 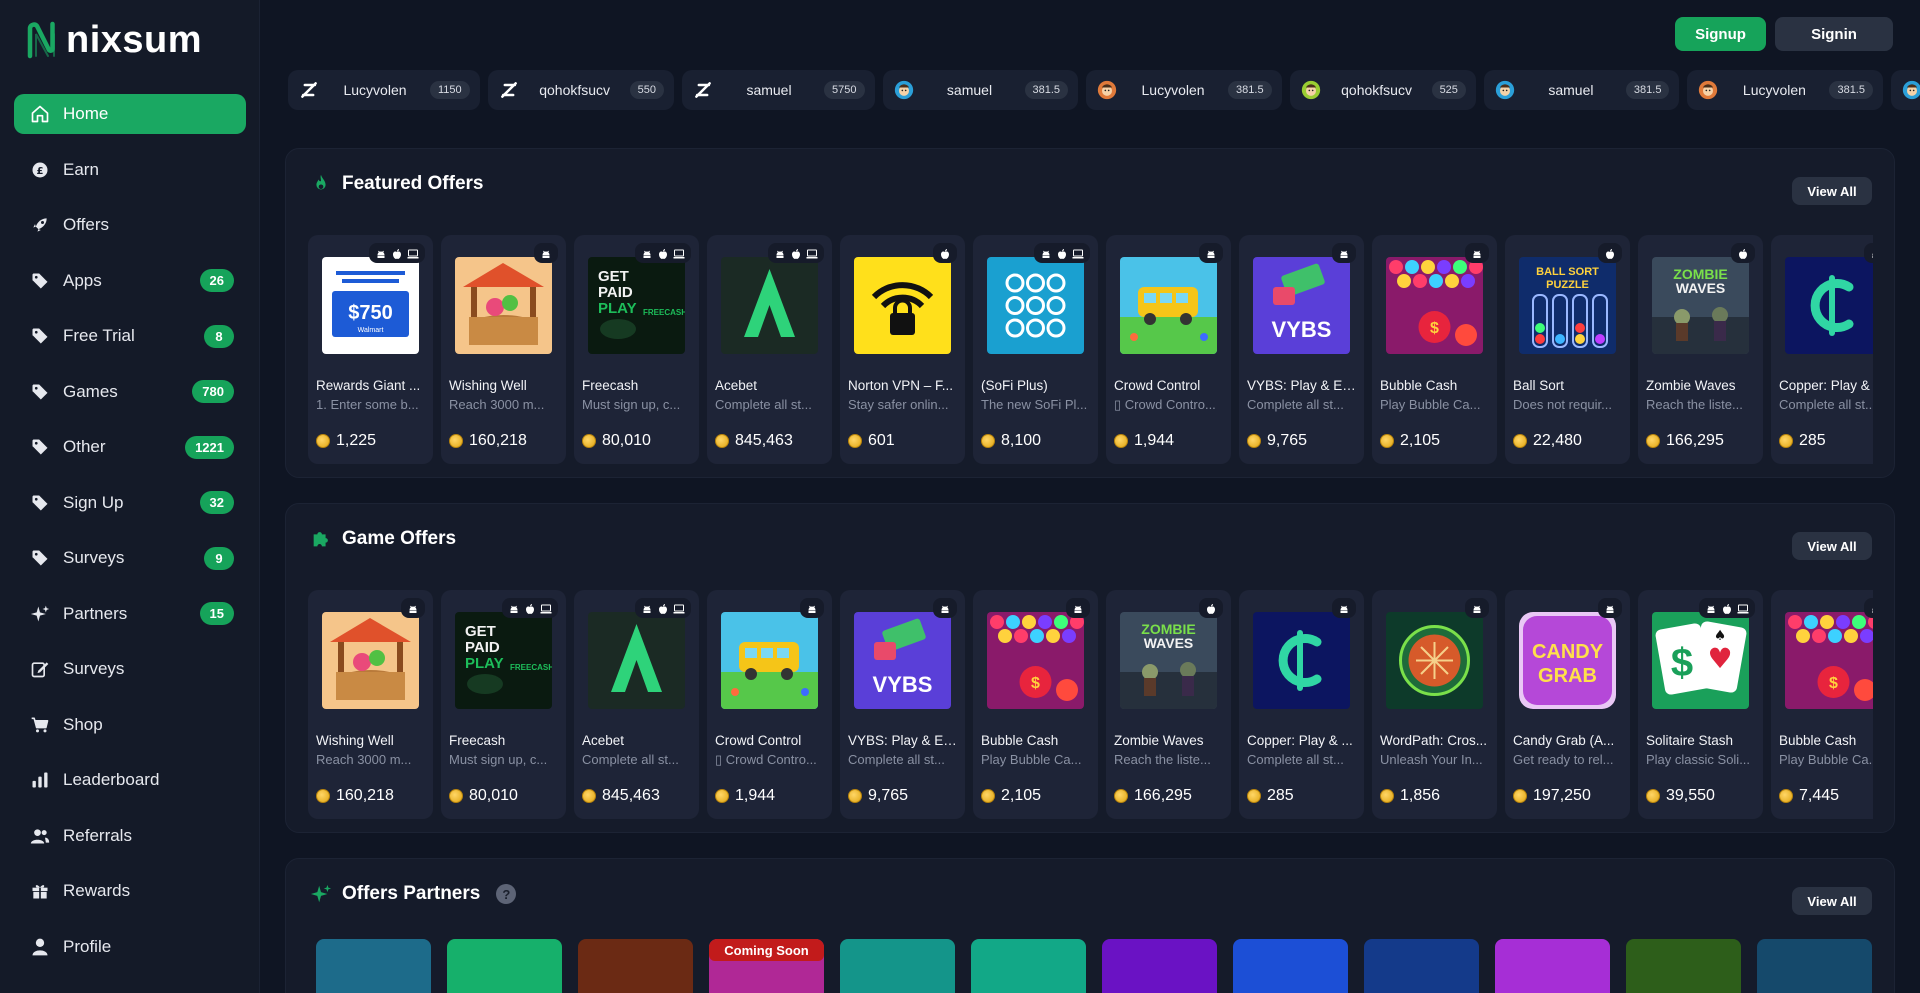 I want to click on sidebar-item-earn: £ Earn, so click(x=130, y=170).